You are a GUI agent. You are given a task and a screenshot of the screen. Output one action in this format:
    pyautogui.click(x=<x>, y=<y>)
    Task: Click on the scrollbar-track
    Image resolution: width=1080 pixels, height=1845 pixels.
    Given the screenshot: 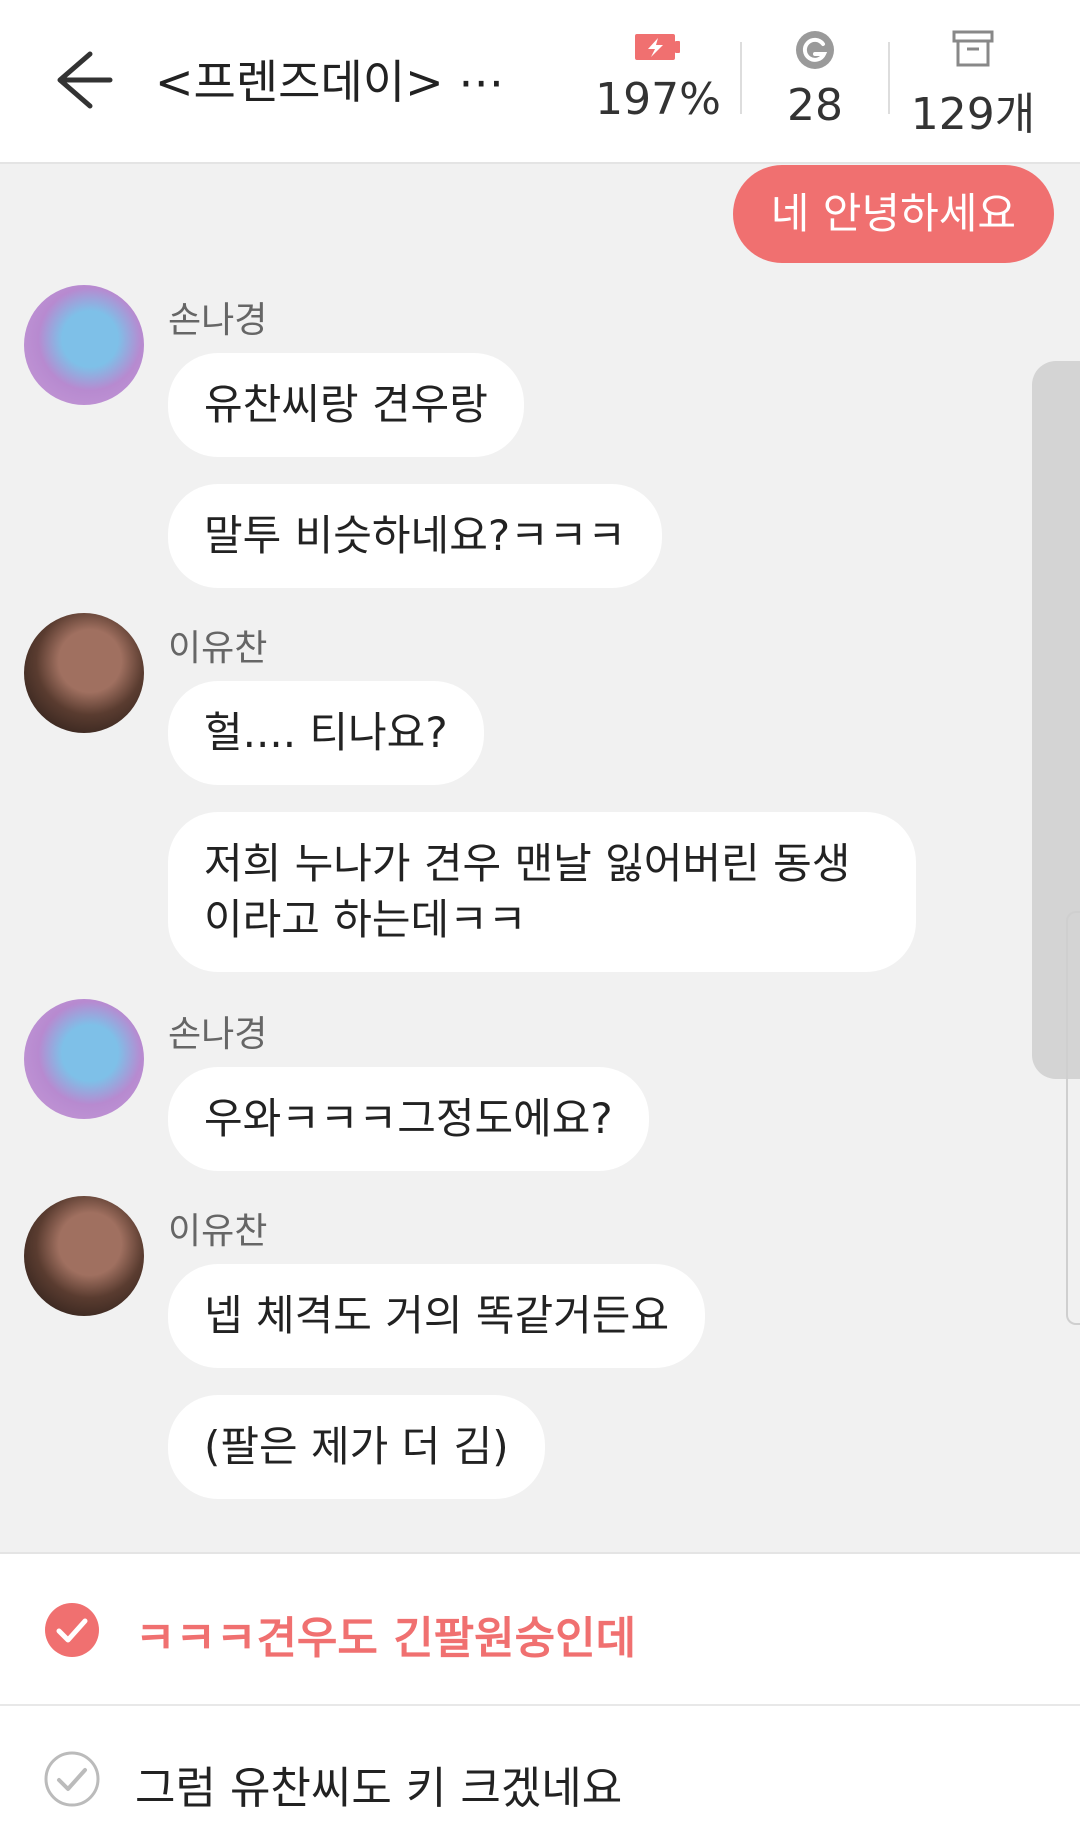 What is the action you would take?
    pyautogui.click(x=1073, y=1118)
    